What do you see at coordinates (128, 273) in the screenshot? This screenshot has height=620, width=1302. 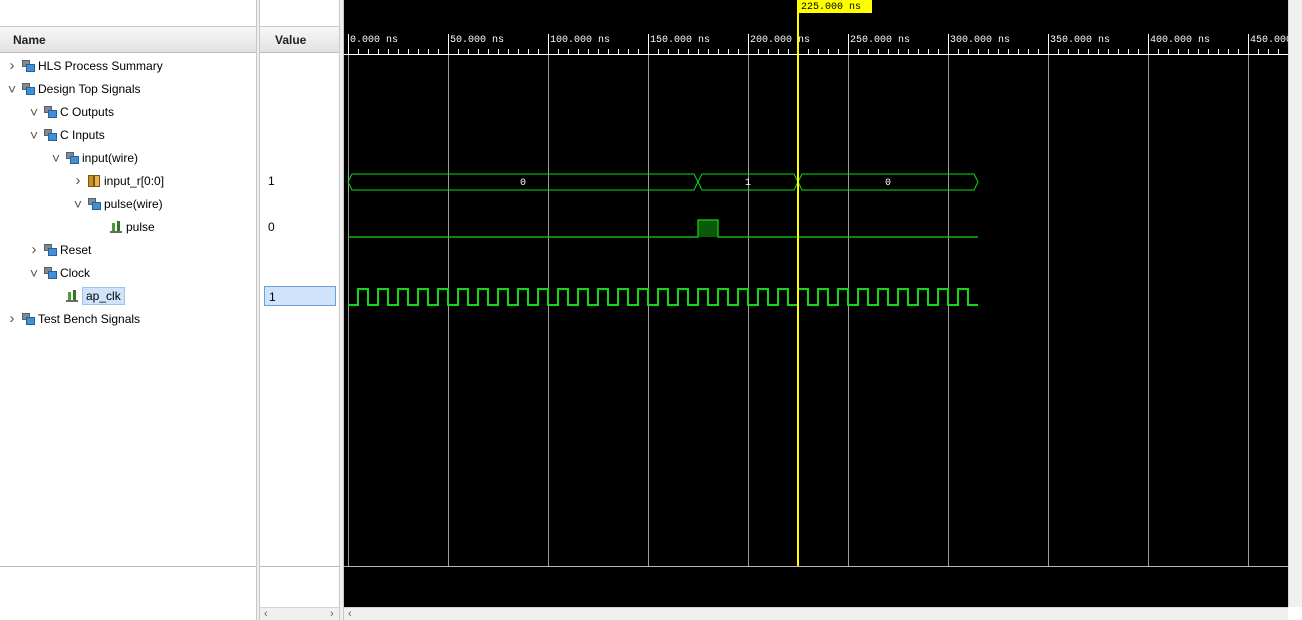 I see `tree-row-clock: ˅ Clock` at bounding box center [128, 273].